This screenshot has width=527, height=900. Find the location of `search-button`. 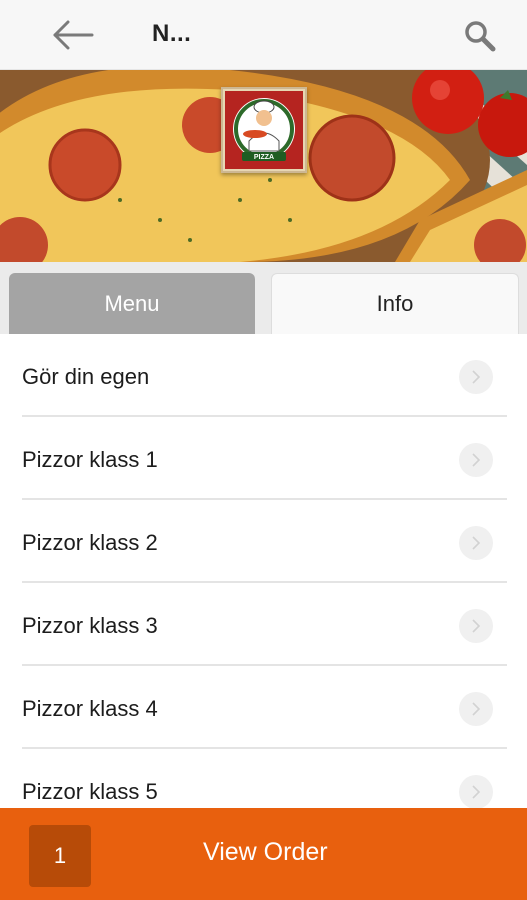

search-button is located at coordinates (480, 36).